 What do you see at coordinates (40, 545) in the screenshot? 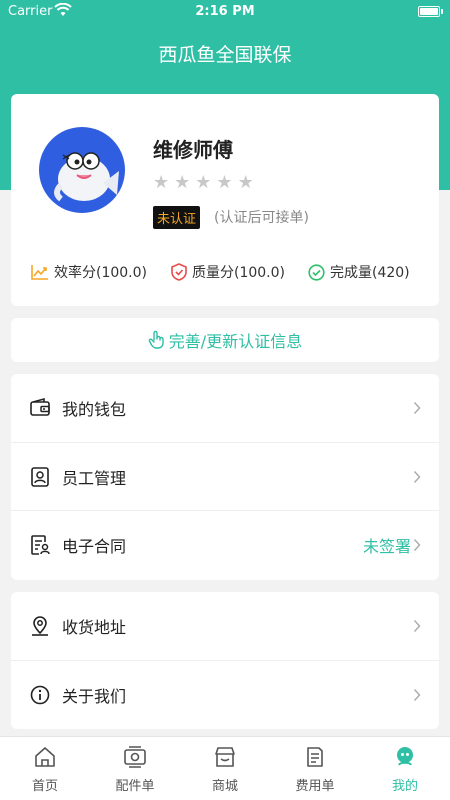
I see `contract-icon` at bounding box center [40, 545].